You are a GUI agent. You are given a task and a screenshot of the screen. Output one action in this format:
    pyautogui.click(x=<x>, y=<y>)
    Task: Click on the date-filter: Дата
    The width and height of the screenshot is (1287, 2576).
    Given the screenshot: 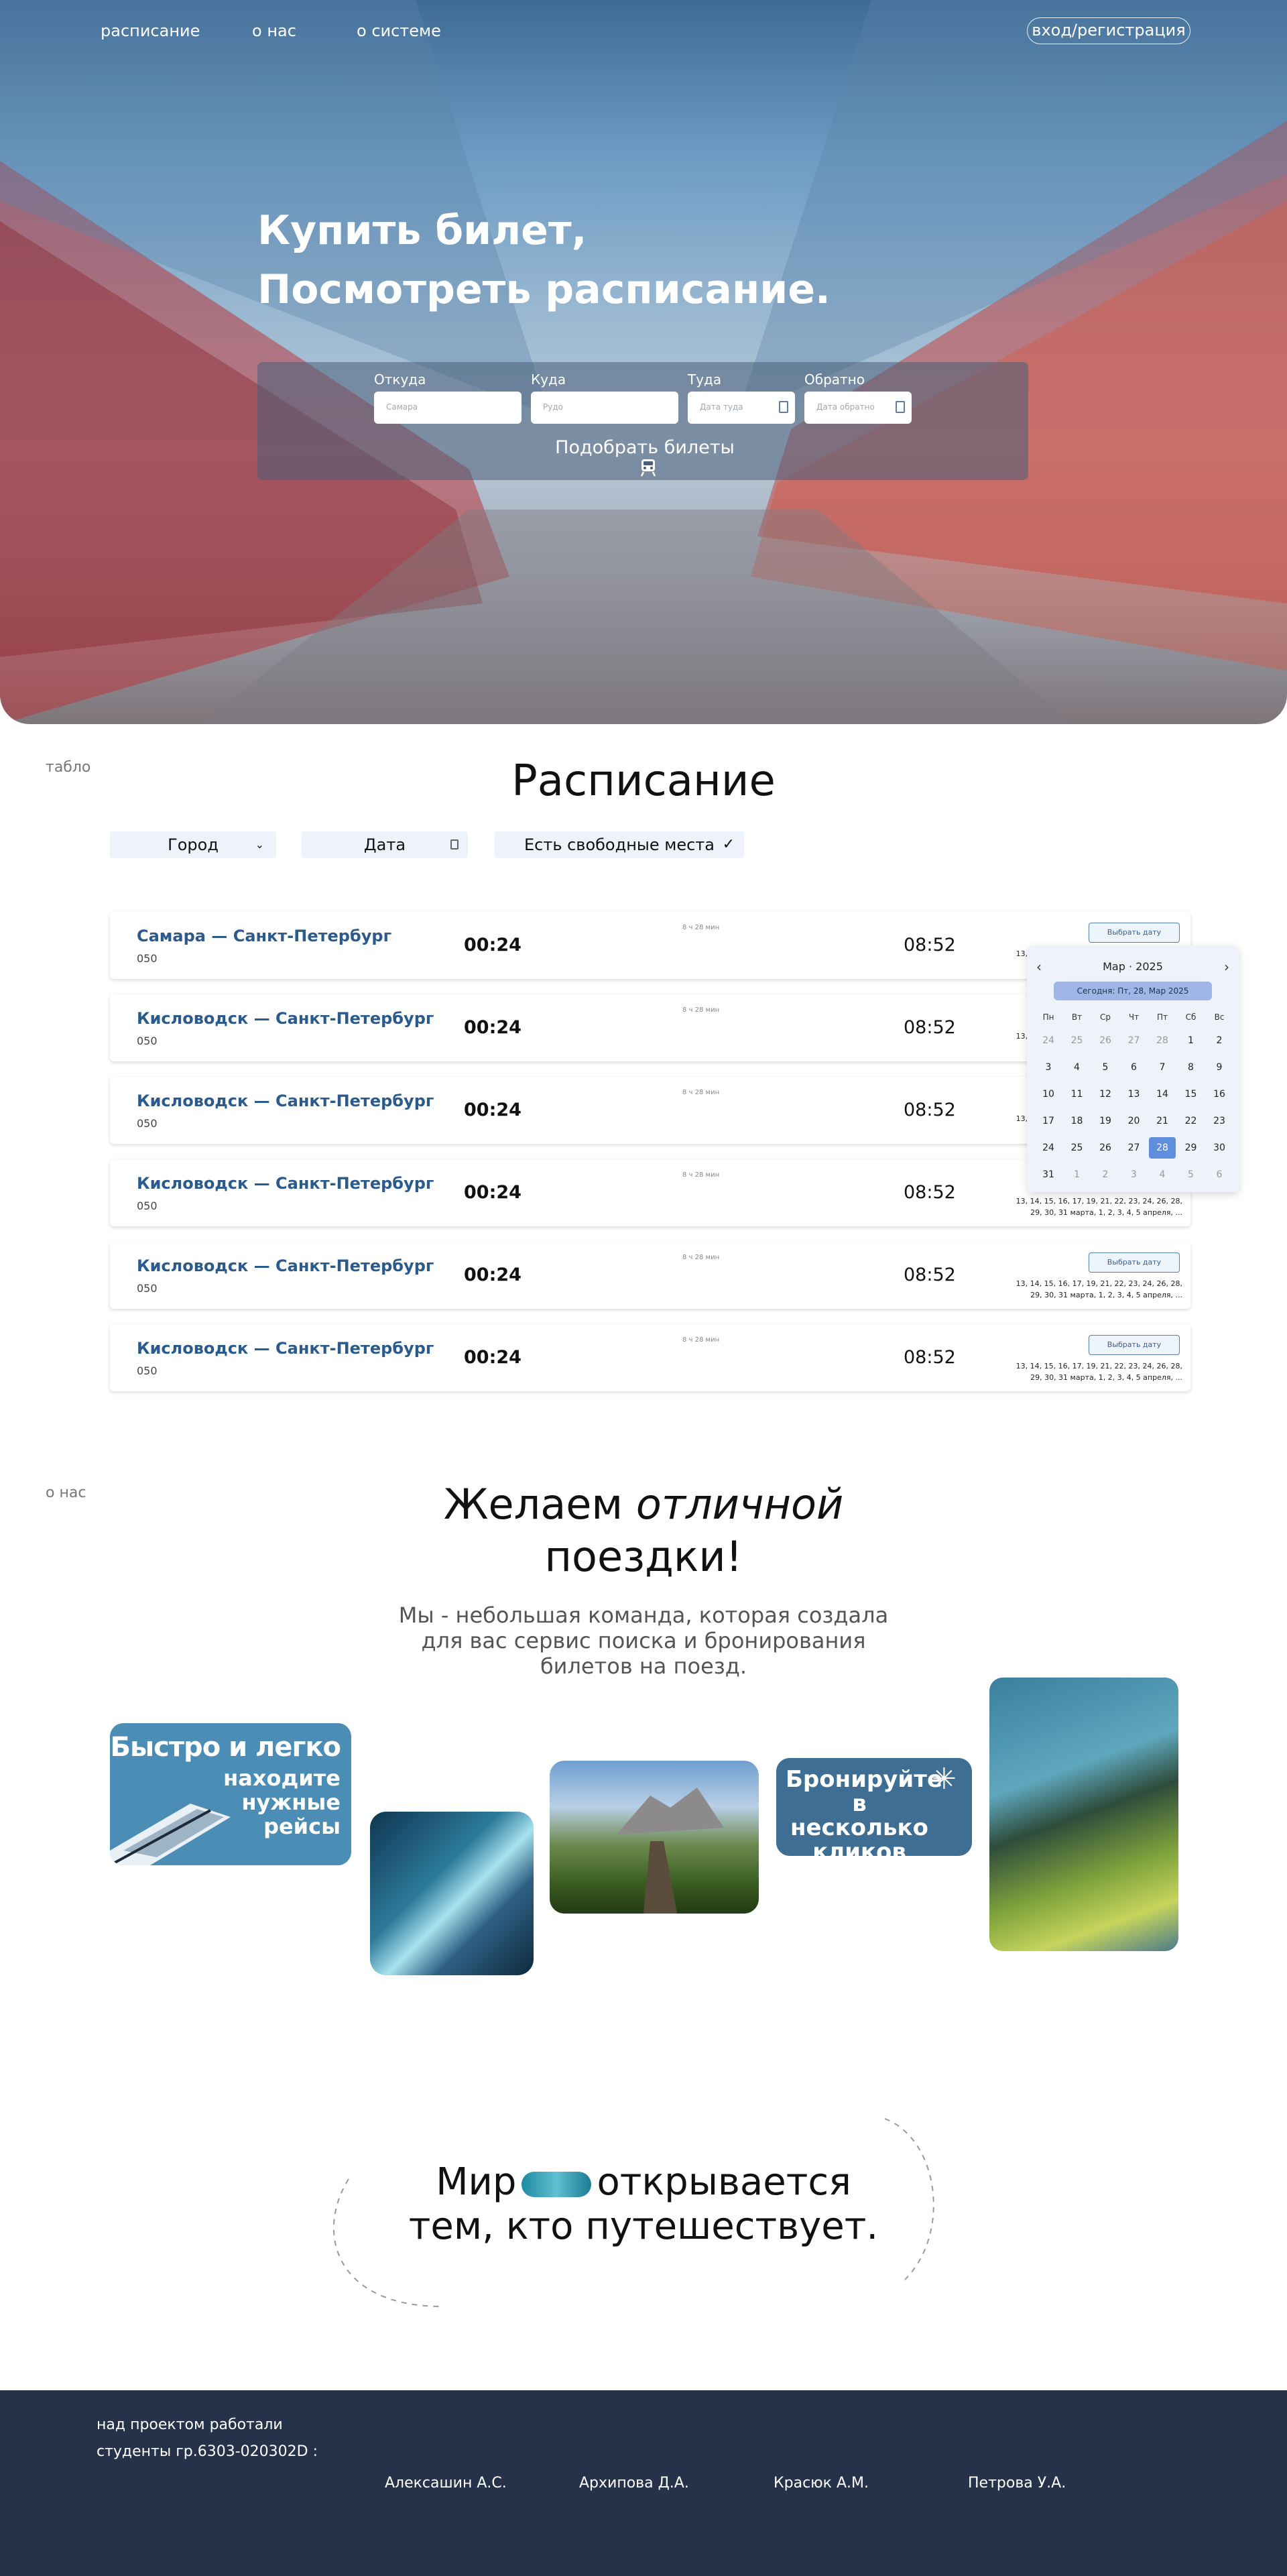 What is the action you would take?
    pyautogui.click(x=385, y=844)
    